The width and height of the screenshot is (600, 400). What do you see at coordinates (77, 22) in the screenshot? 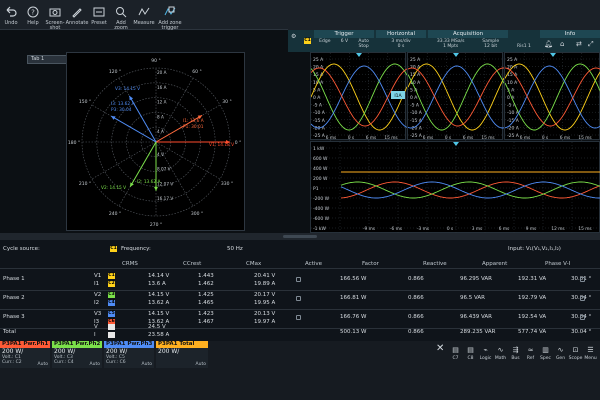
I see `annotate-button: Annotate` at bounding box center [77, 22].